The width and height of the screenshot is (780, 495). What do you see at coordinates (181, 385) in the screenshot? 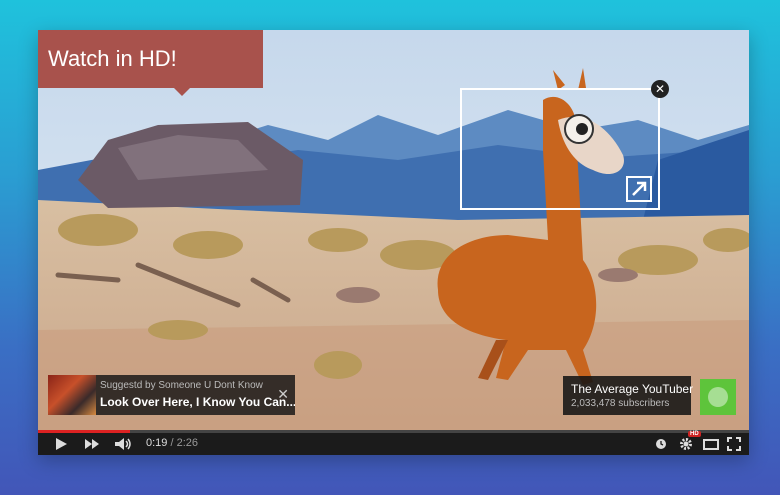
I see `suggested-byline: Suggestd by Someone U Dont Know` at bounding box center [181, 385].